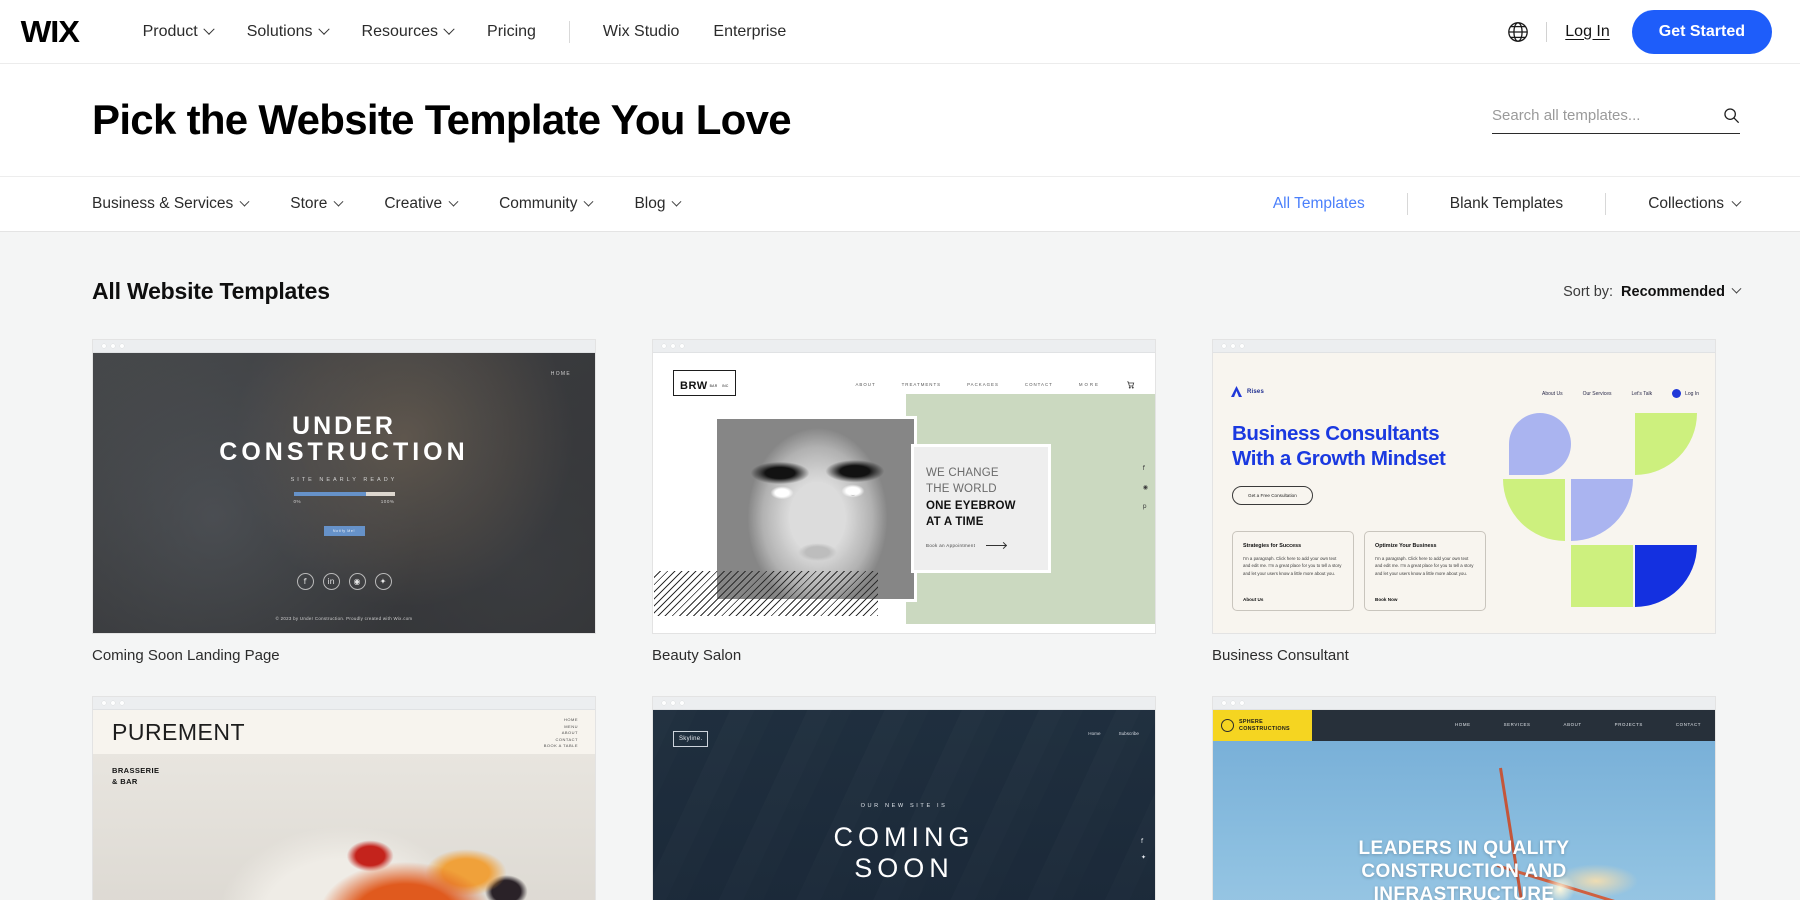  What do you see at coordinates (1642, 393) in the screenshot?
I see `nav-lets-talk: Let's Talk` at bounding box center [1642, 393].